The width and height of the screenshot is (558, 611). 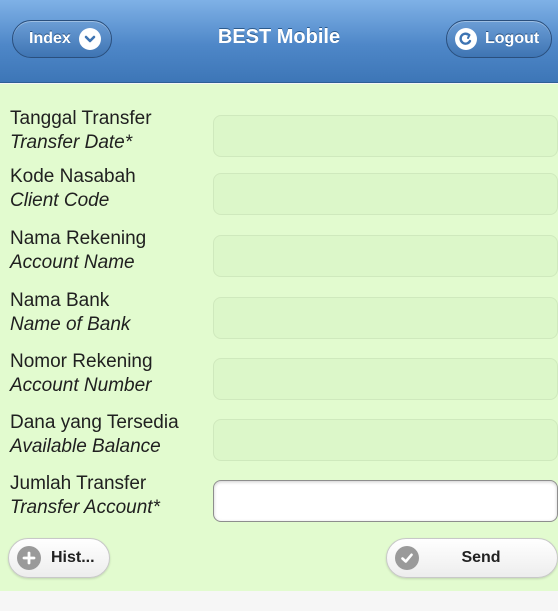 What do you see at coordinates (385, 501) in the screenshot?
I see `transfer-amount-field` at bounding box center [385, 501].